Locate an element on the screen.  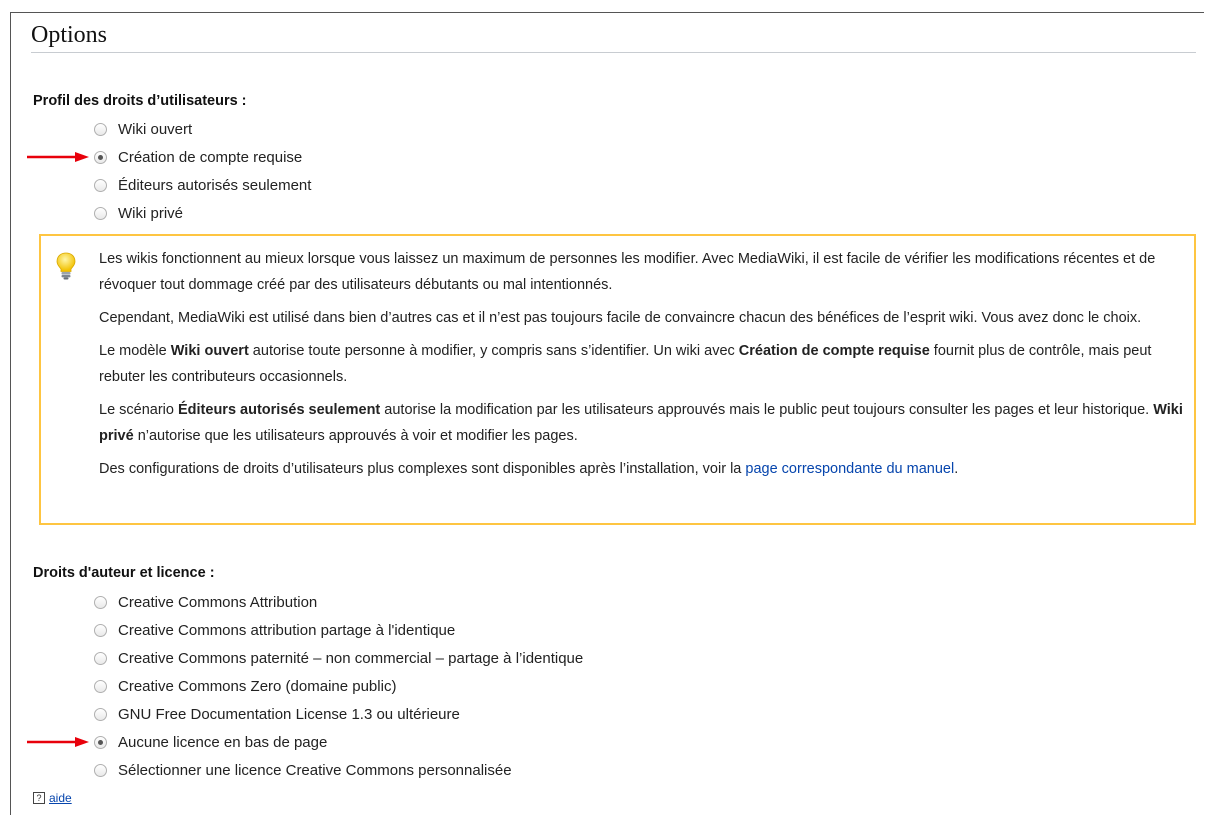
help-link-area: ? aide is located at coordinates (52, 798).